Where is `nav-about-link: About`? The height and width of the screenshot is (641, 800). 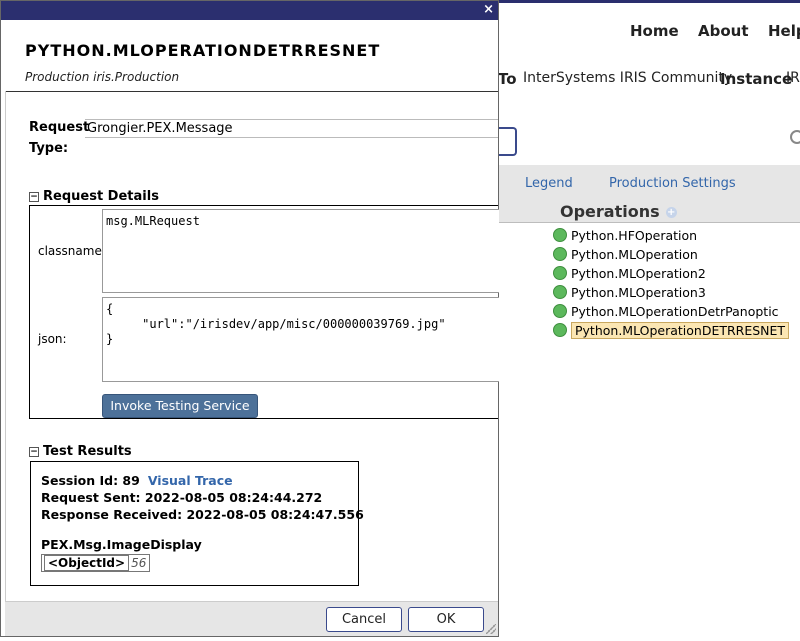 nav-about-link: About is located at coordinates (723, 31).